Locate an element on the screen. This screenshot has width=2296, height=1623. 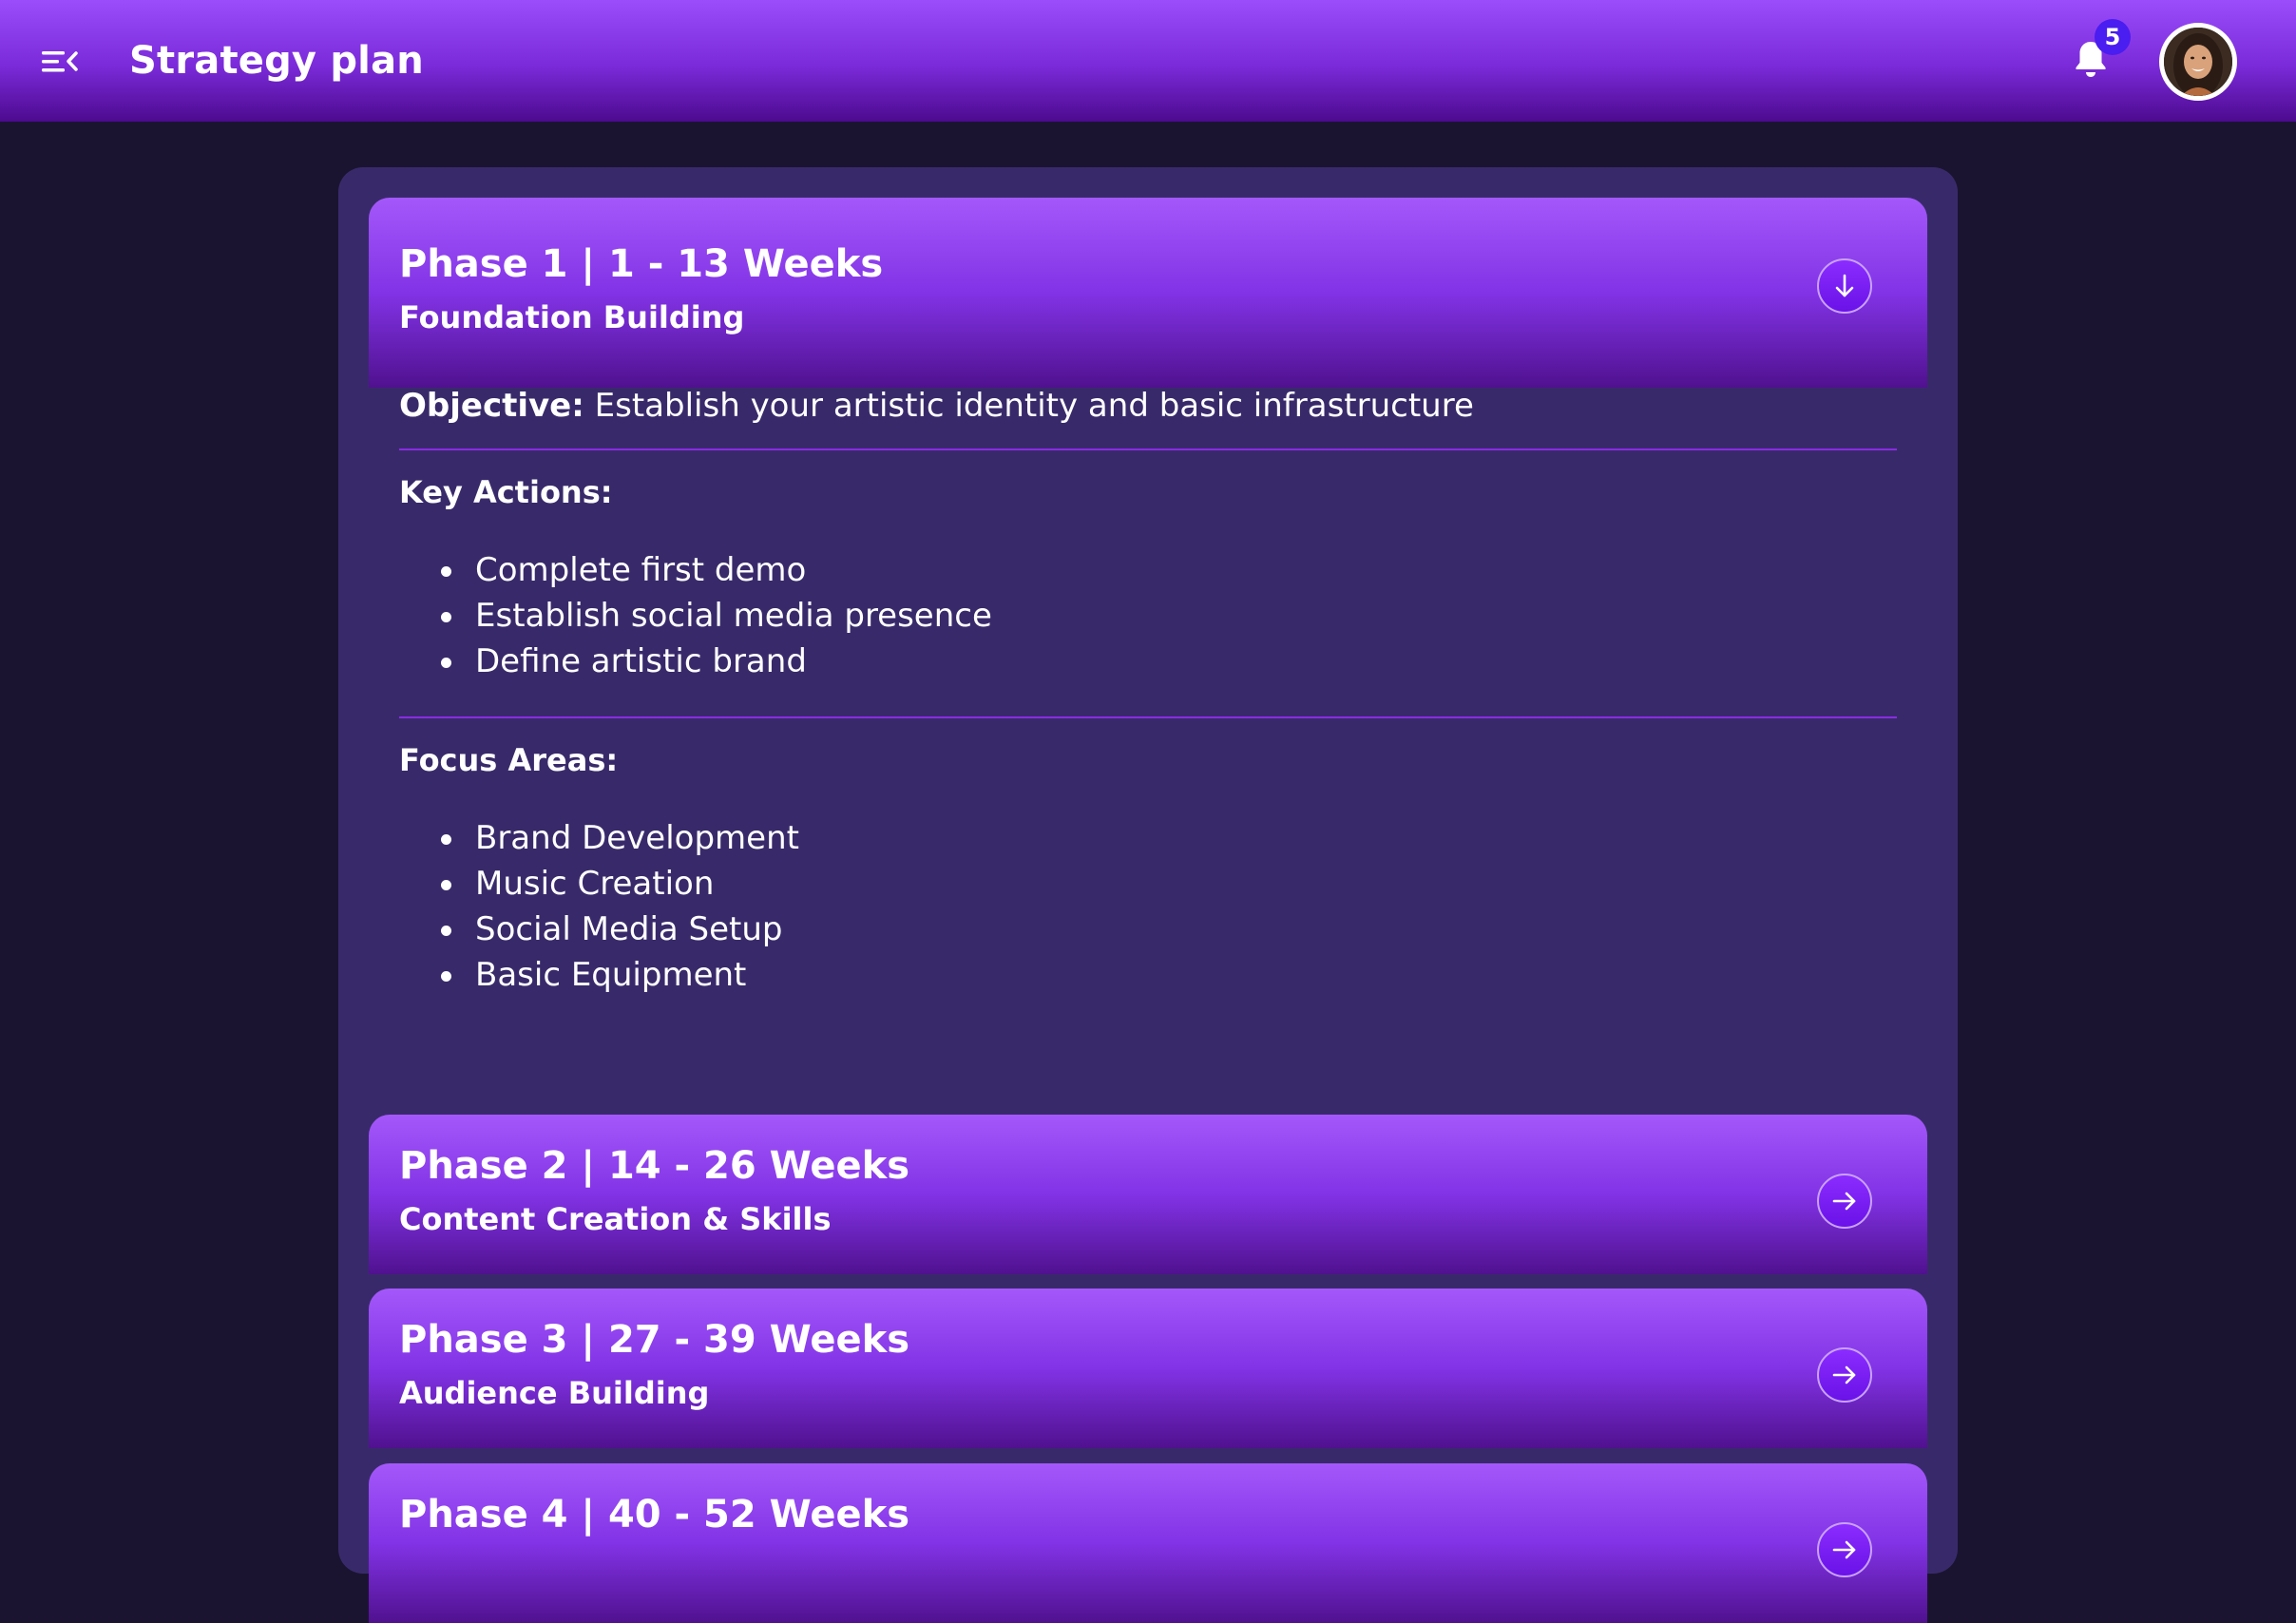
phase-subtitle: Content Creation & Skills is located at coordinates (615, 1219).